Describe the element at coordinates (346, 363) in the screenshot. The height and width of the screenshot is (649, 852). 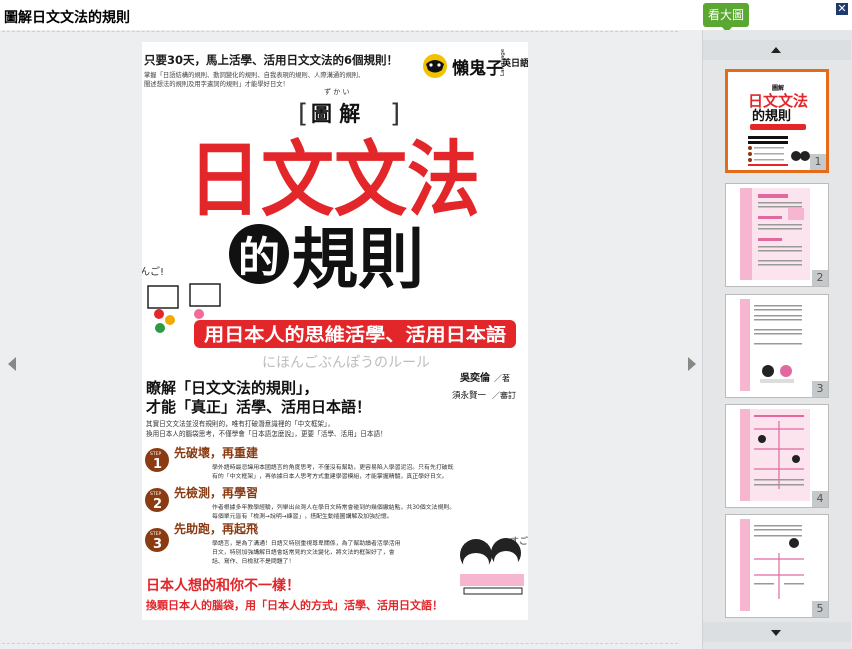
I see `japanese-subtitle: にほんごぶんぽうのルール` at that location.